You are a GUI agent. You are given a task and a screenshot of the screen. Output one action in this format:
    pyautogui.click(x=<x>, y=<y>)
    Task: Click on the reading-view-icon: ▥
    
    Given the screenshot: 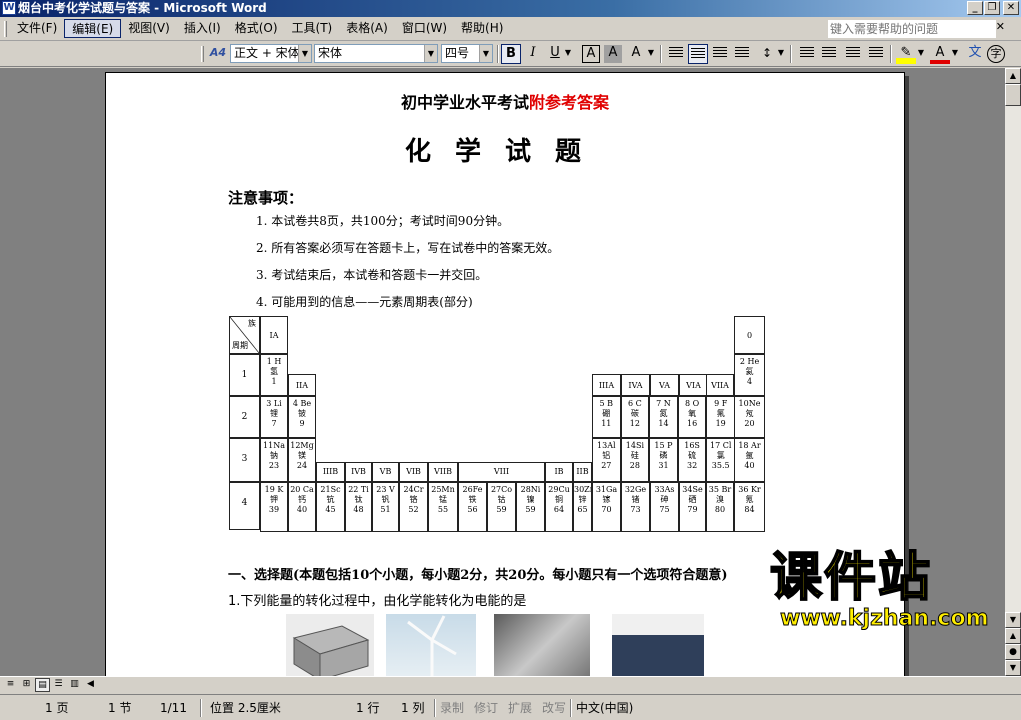 What is the action you would take?
    pyautogui.click(x=74, y=685)
    